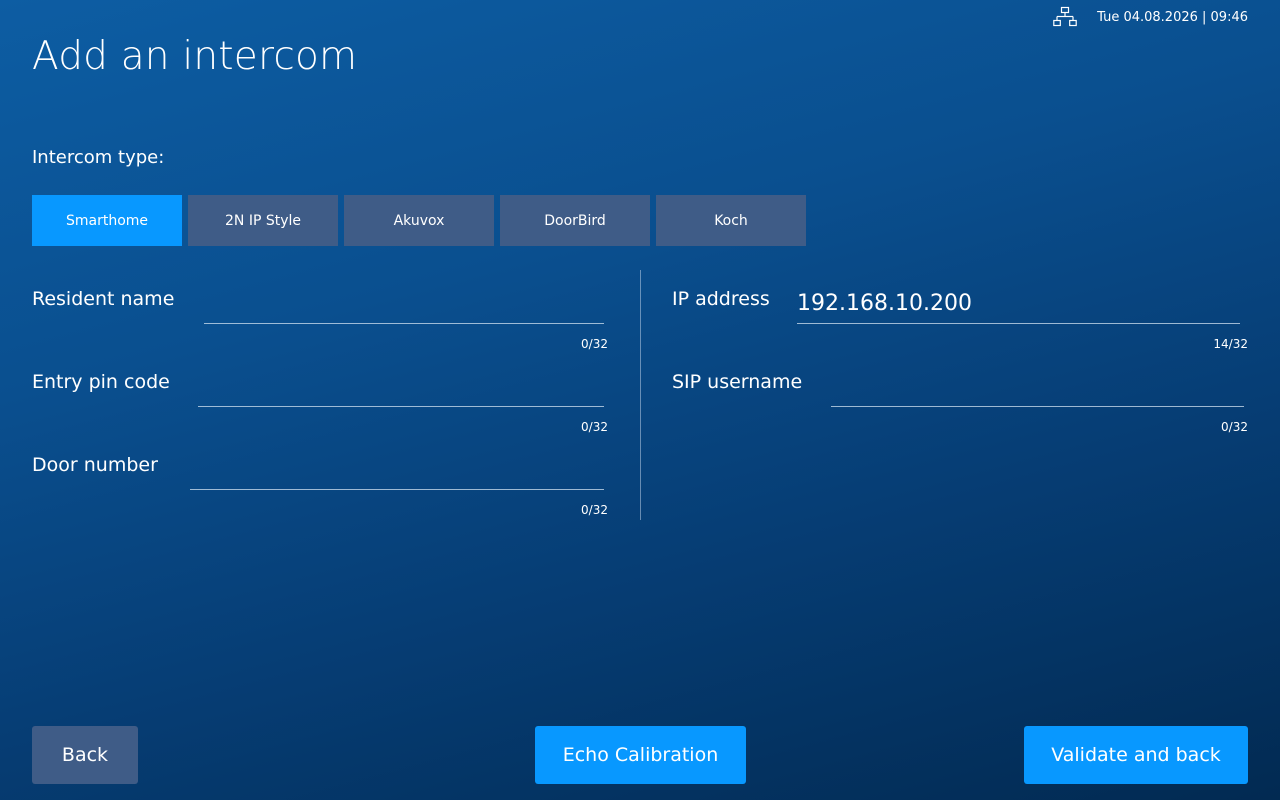  I want to click on back-button: Back, so click(85, 755).